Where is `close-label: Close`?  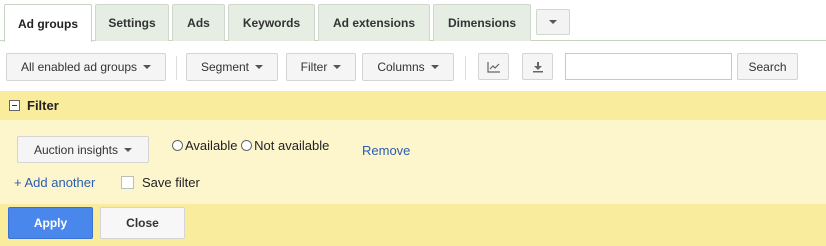 close-label: Close is located at coordinates (142, 223).